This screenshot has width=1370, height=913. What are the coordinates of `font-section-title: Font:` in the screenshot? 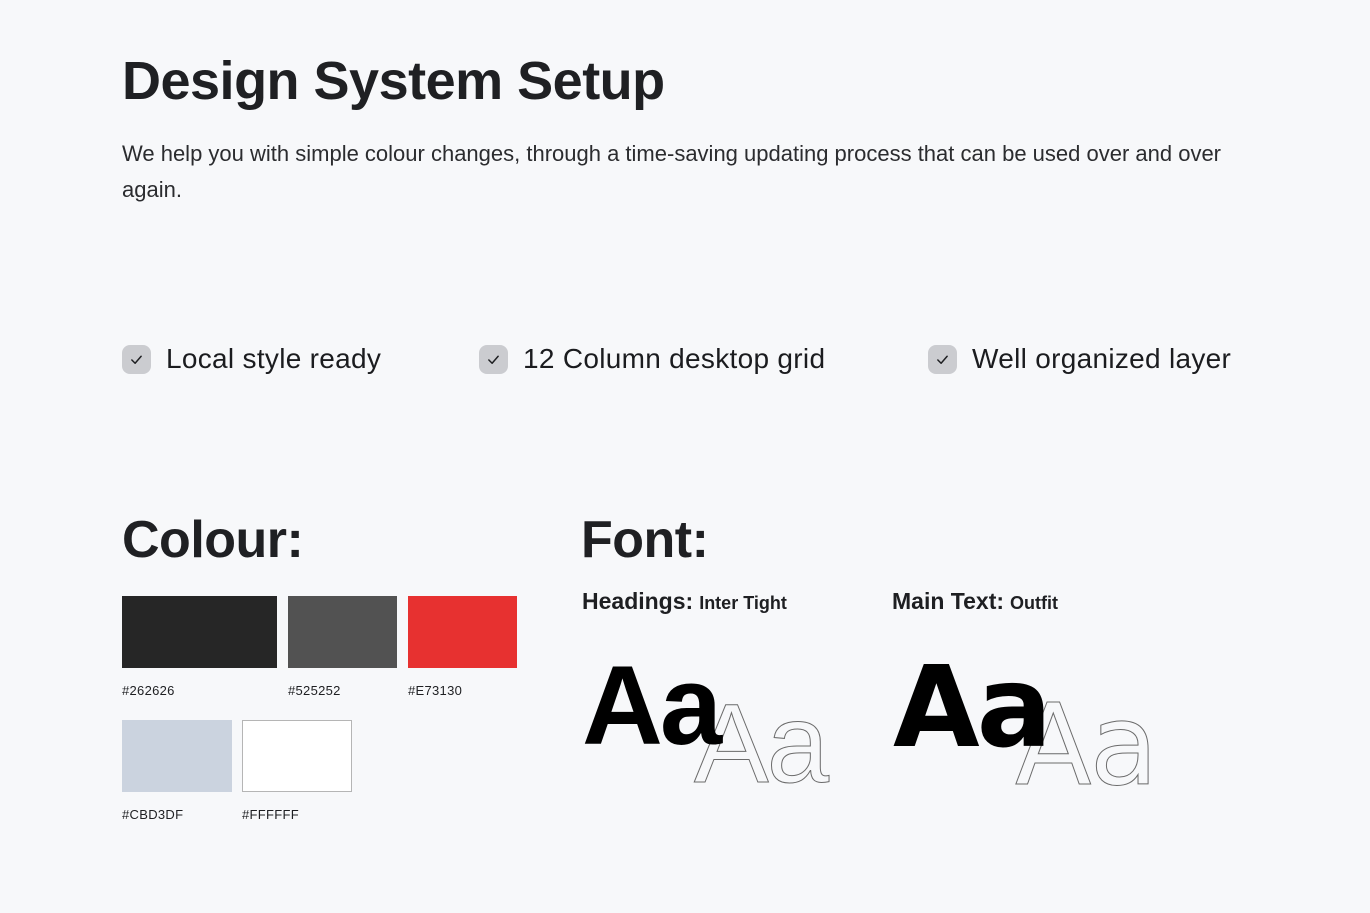 It's located at (645, 540).